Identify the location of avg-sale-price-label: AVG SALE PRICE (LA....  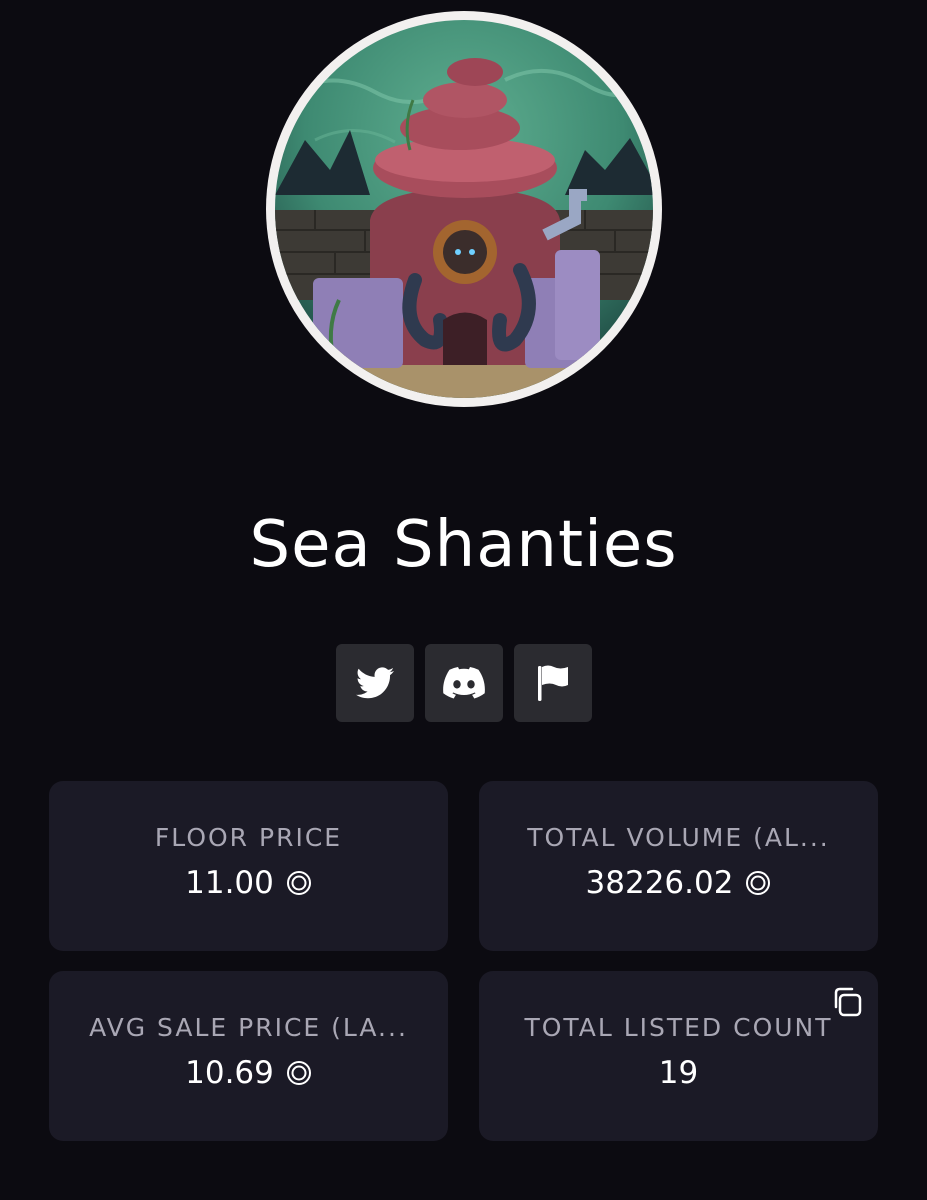
(248, 1027).